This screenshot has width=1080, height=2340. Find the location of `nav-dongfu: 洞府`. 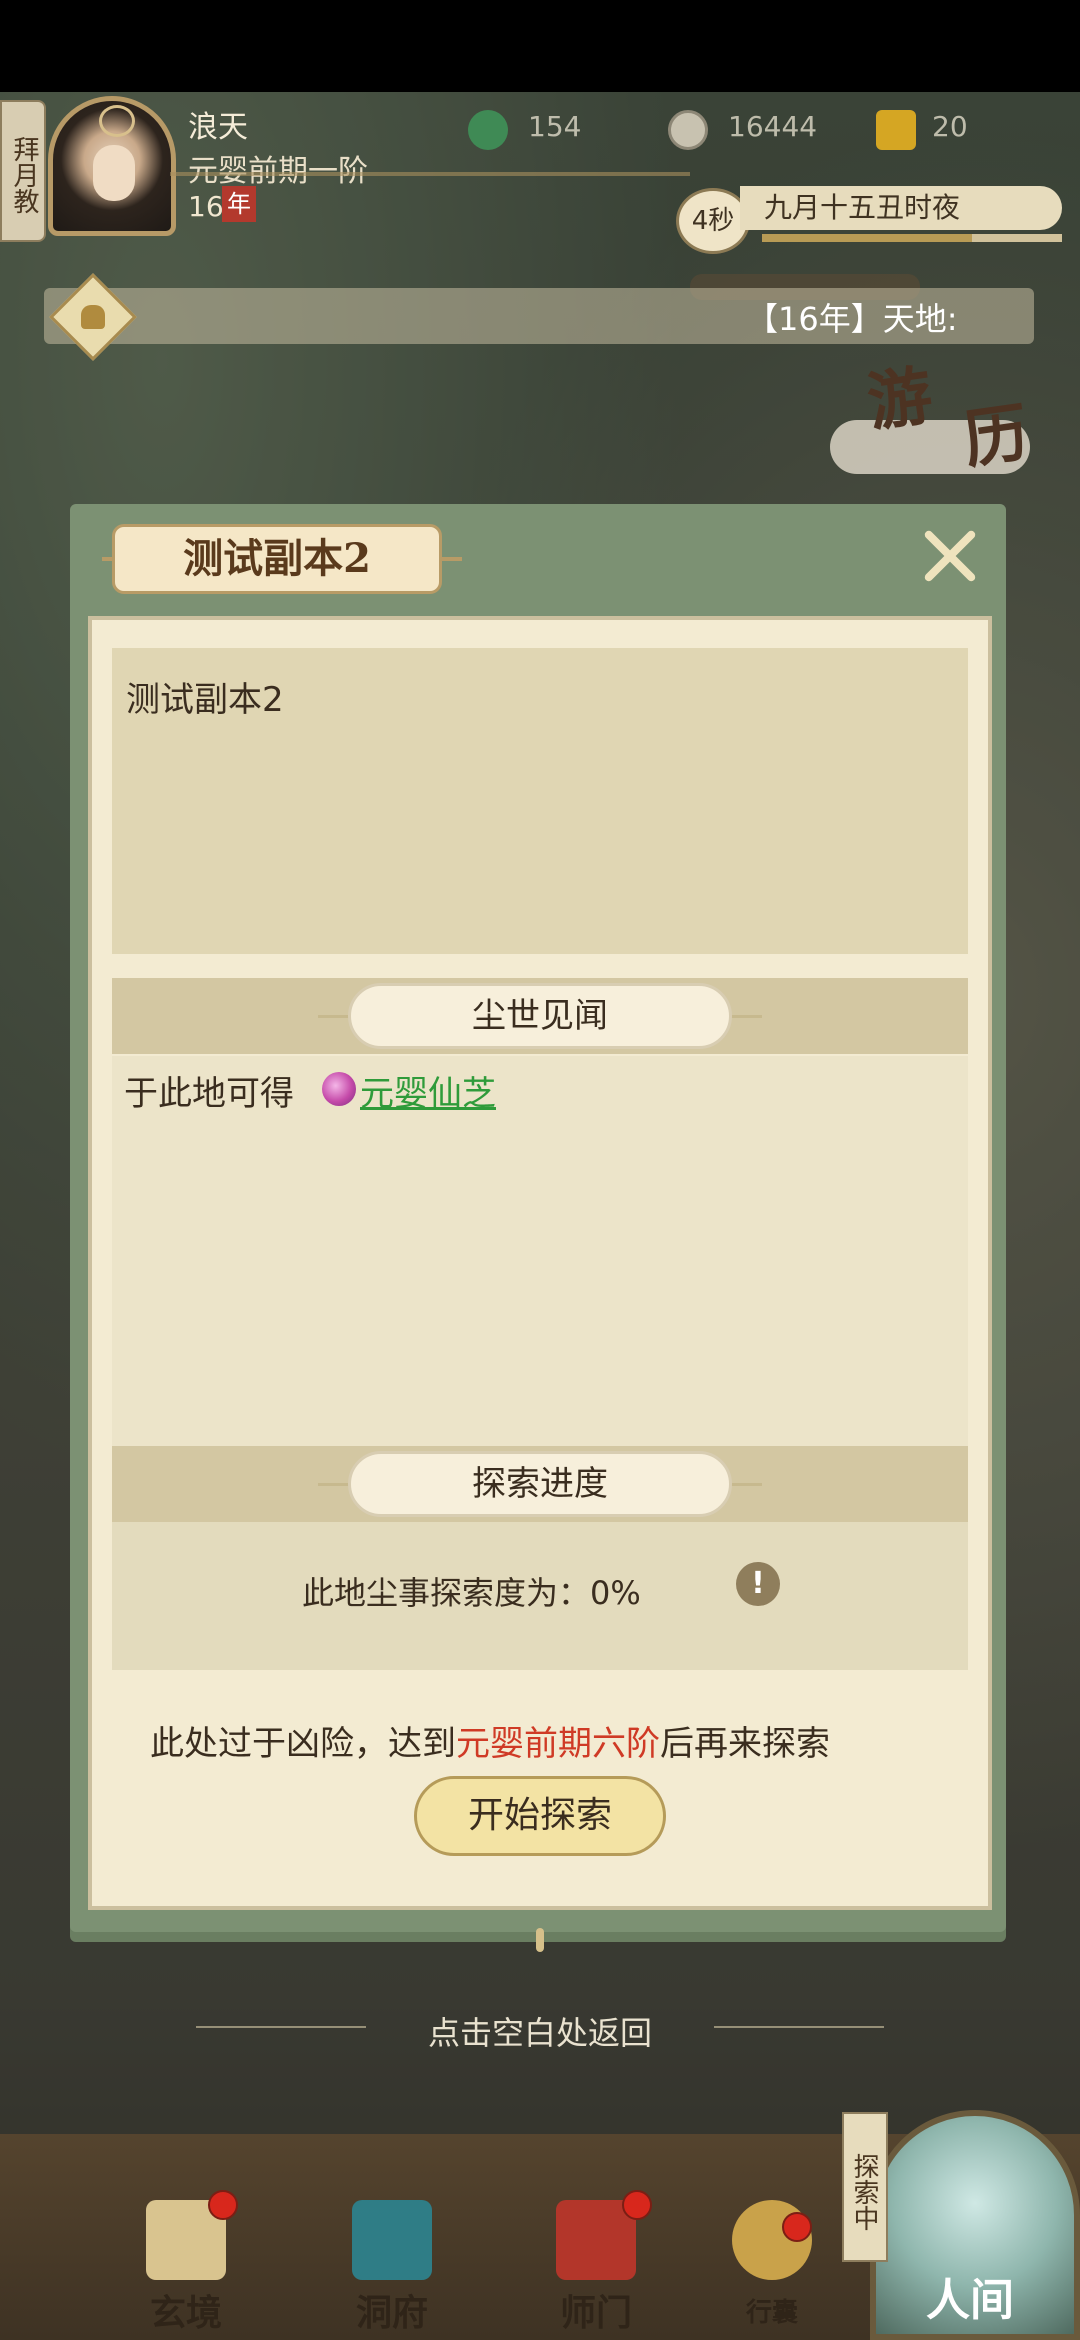

nav-dongfu: 洞府 is located at coordinates (392, 2270).